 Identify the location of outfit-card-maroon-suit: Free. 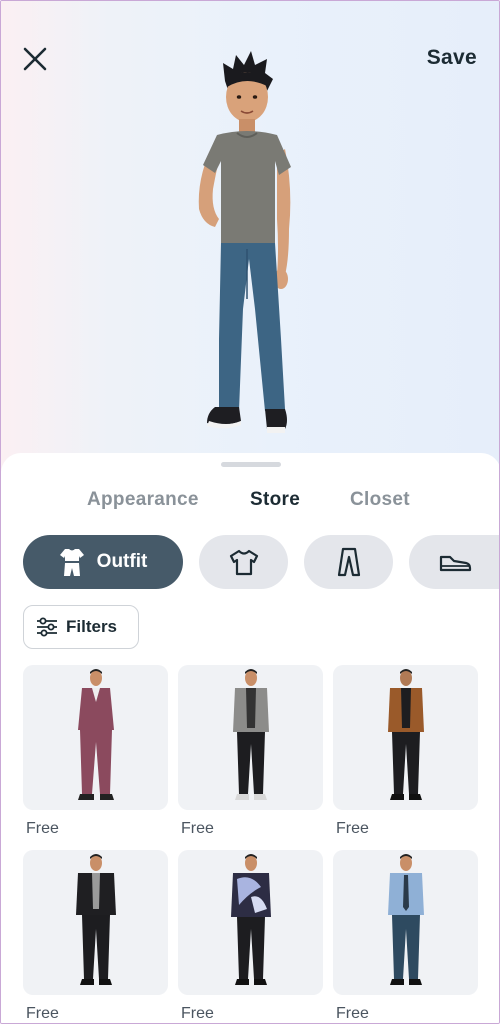
(95, 751).